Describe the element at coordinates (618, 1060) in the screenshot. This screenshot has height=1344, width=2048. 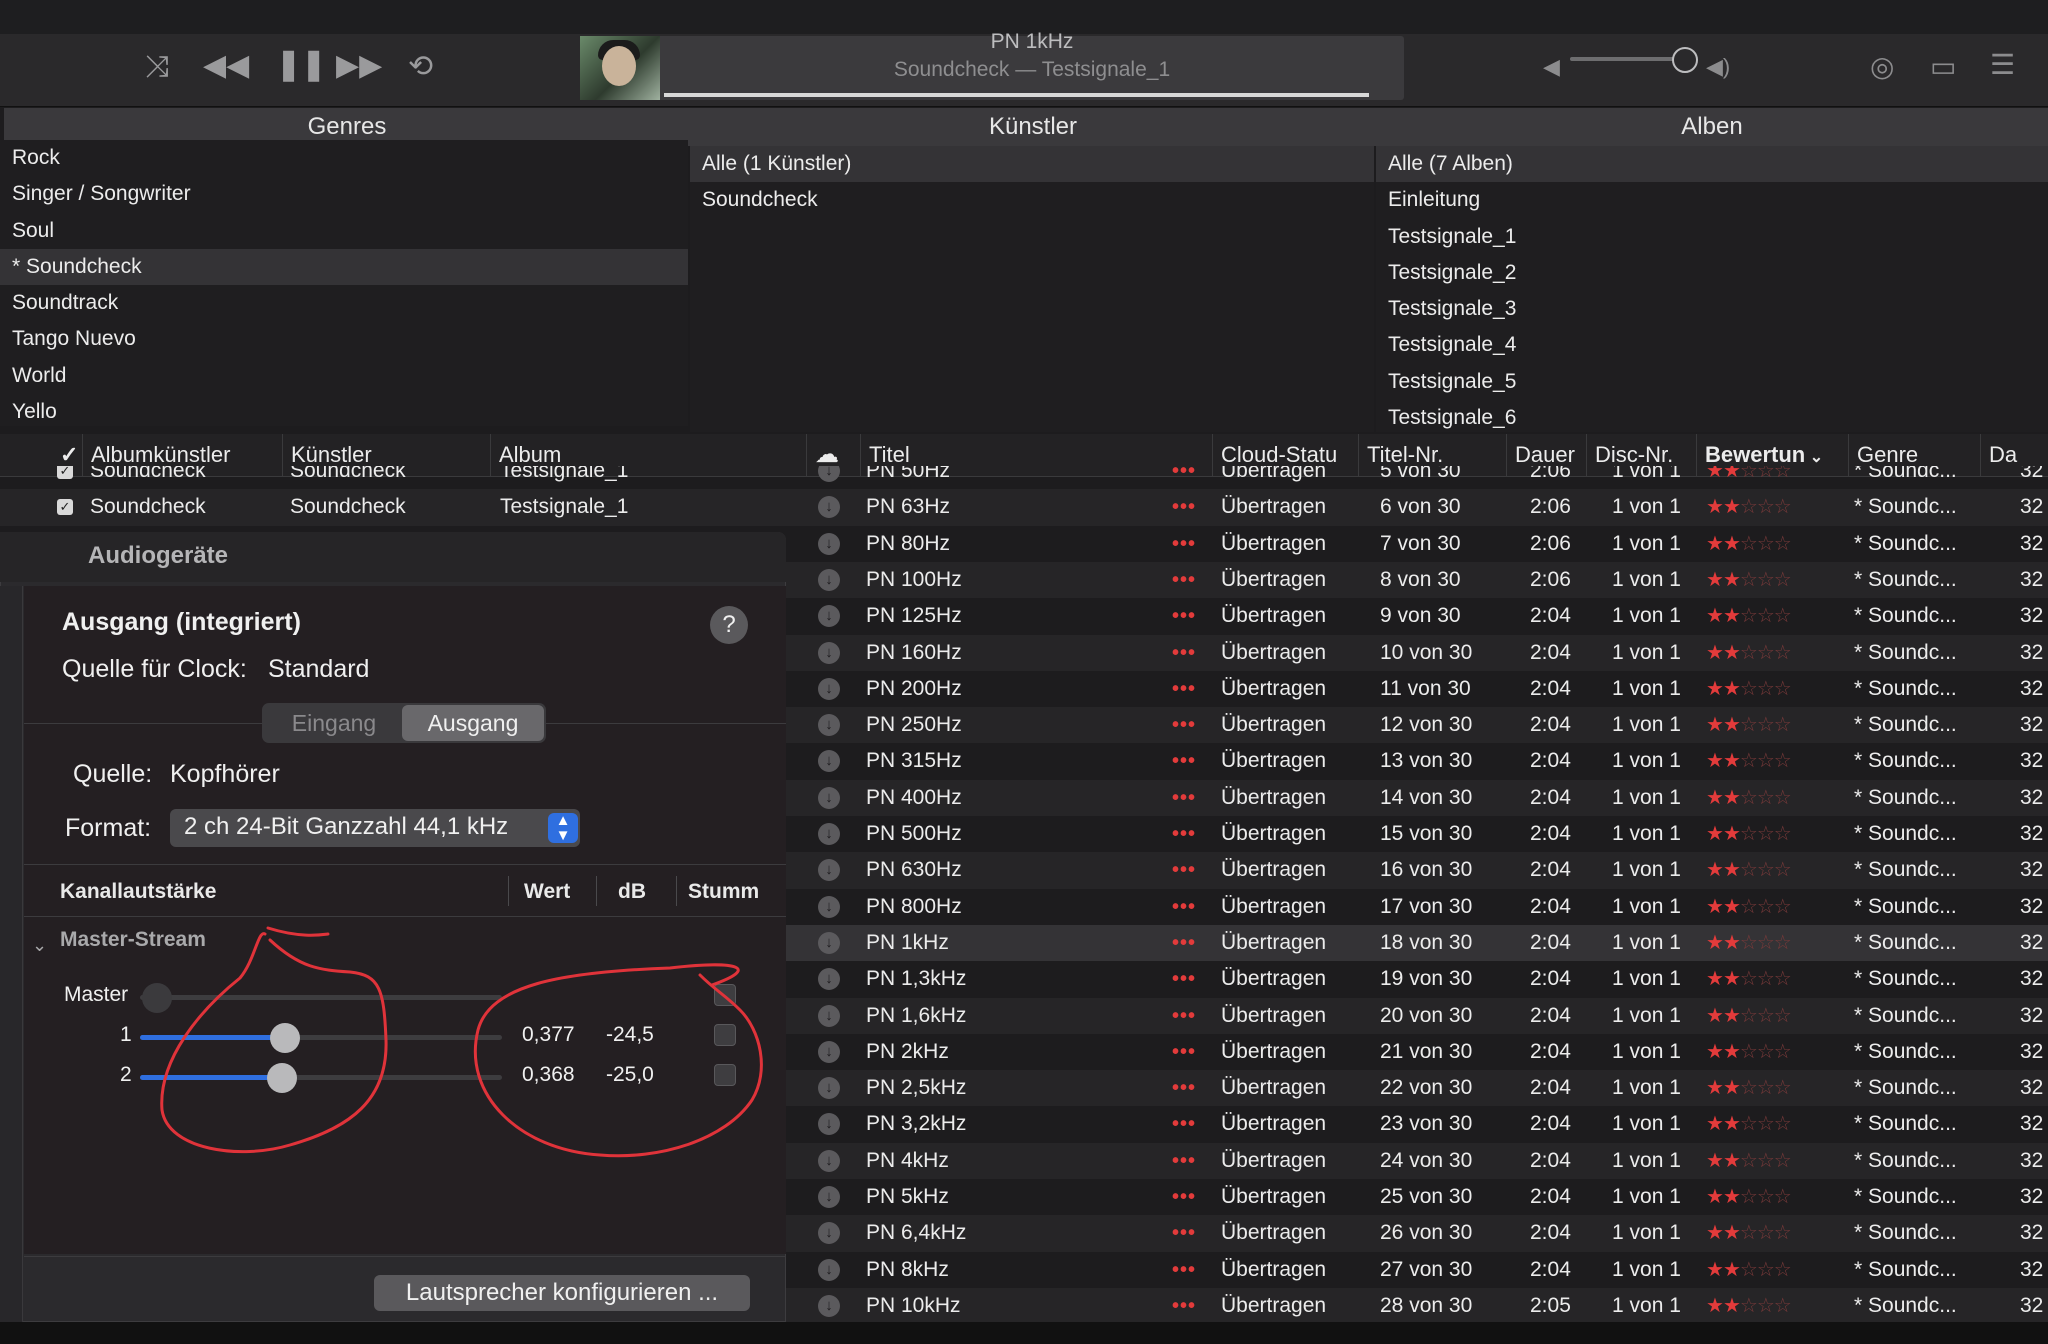
I see `annotation-circle-values` at that location.